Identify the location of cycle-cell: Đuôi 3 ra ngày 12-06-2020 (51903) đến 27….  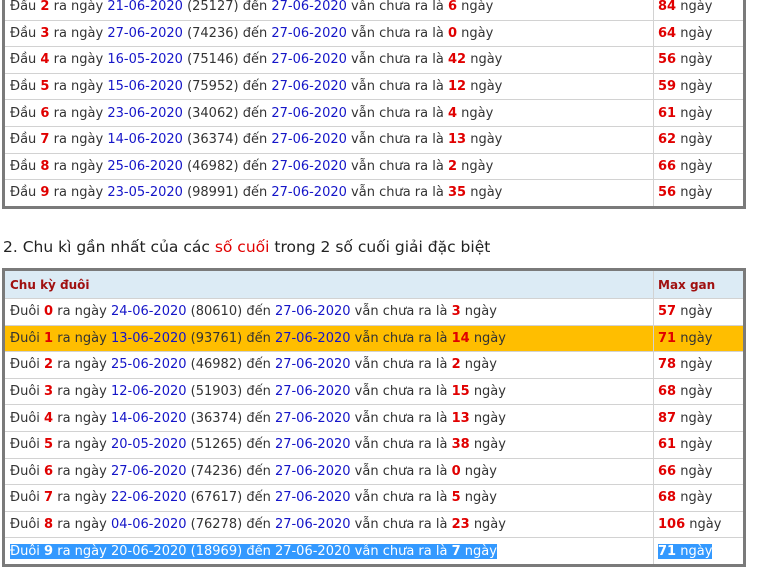
(328, 391).